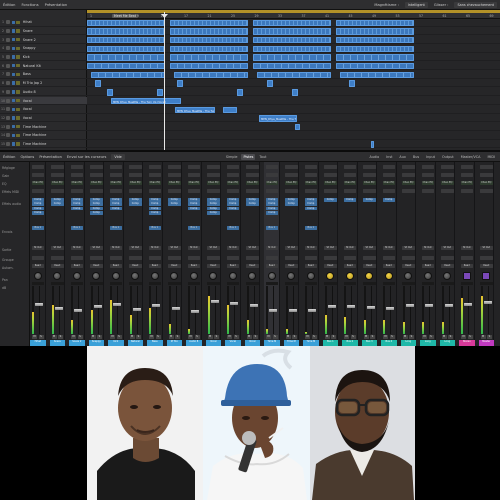 Image resolution: width=500 pixels, height=500 pixels. I want to click on mixer-type-button: Inst, so click(389, 157).